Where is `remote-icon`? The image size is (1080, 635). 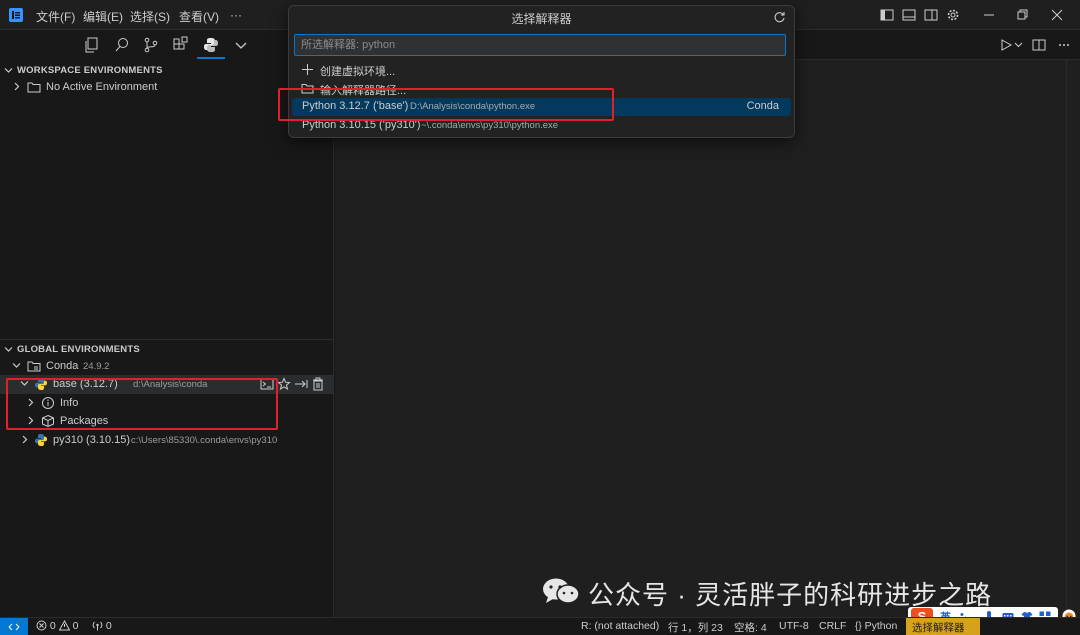 remote-icon is located at coordinates (14, 627).